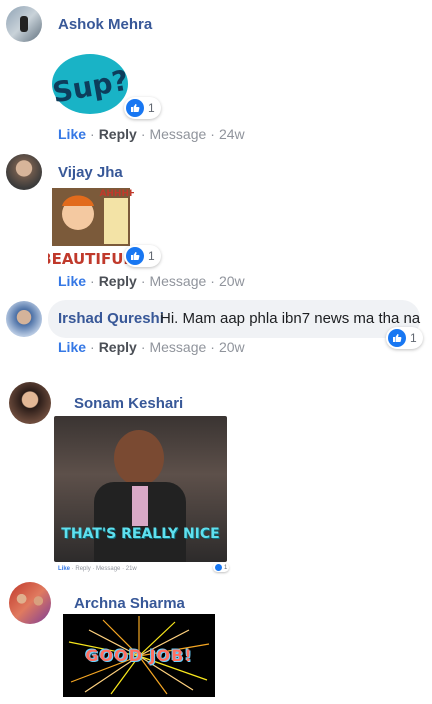  I want to click on comment-text: Hi. Mam aap phla ibn7 news ma tha na, so click(290, 318).